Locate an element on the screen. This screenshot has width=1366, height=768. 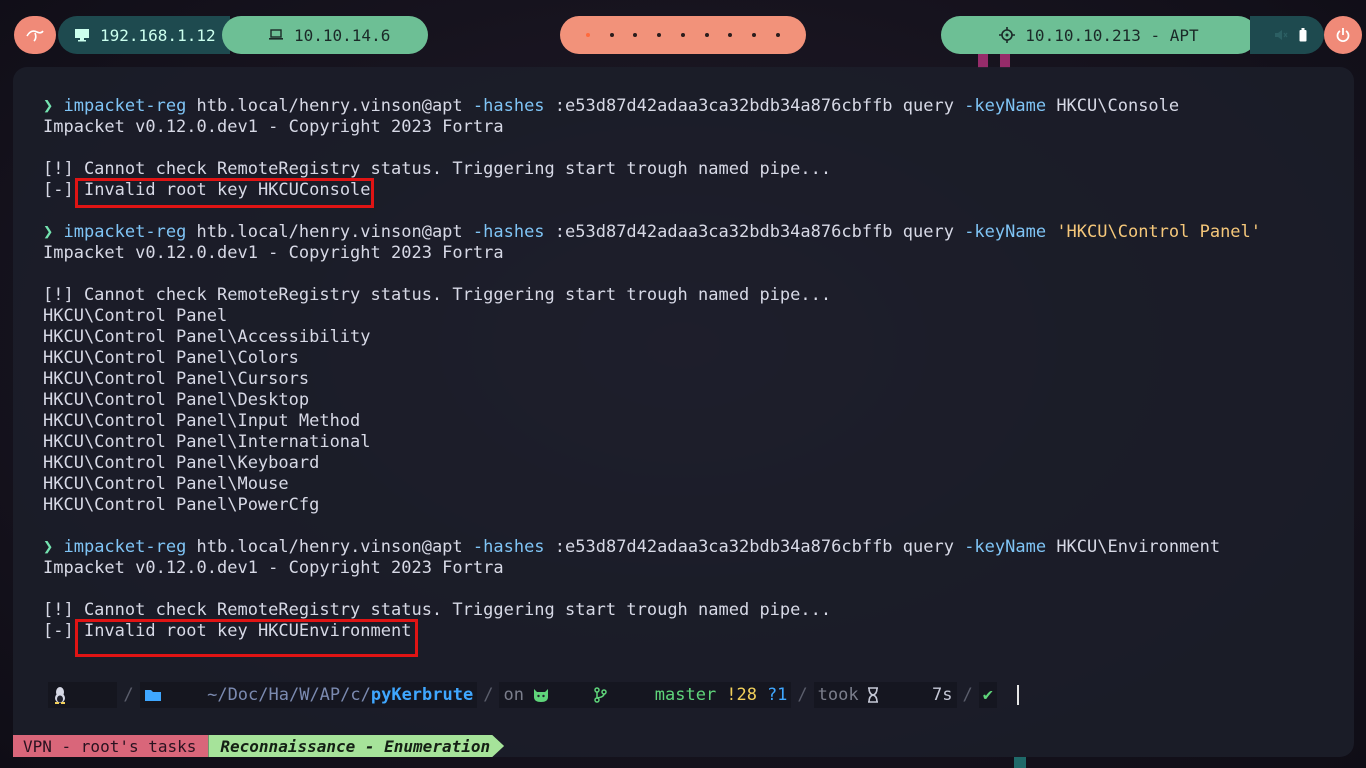
text-cursor is located at coordinates (1018, 695).